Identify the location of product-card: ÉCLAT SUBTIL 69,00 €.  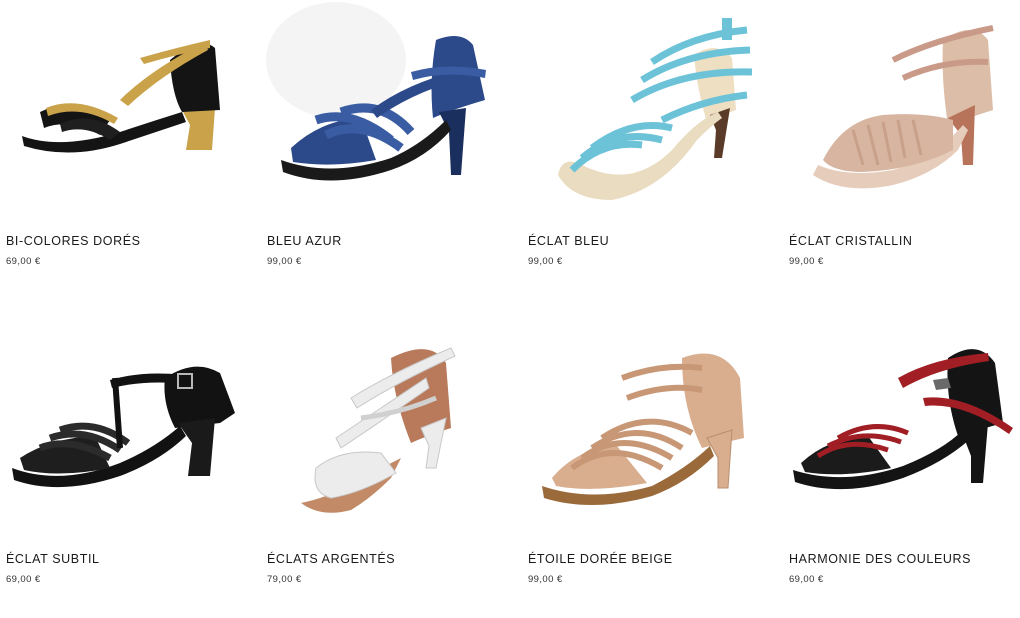
(127, 468).